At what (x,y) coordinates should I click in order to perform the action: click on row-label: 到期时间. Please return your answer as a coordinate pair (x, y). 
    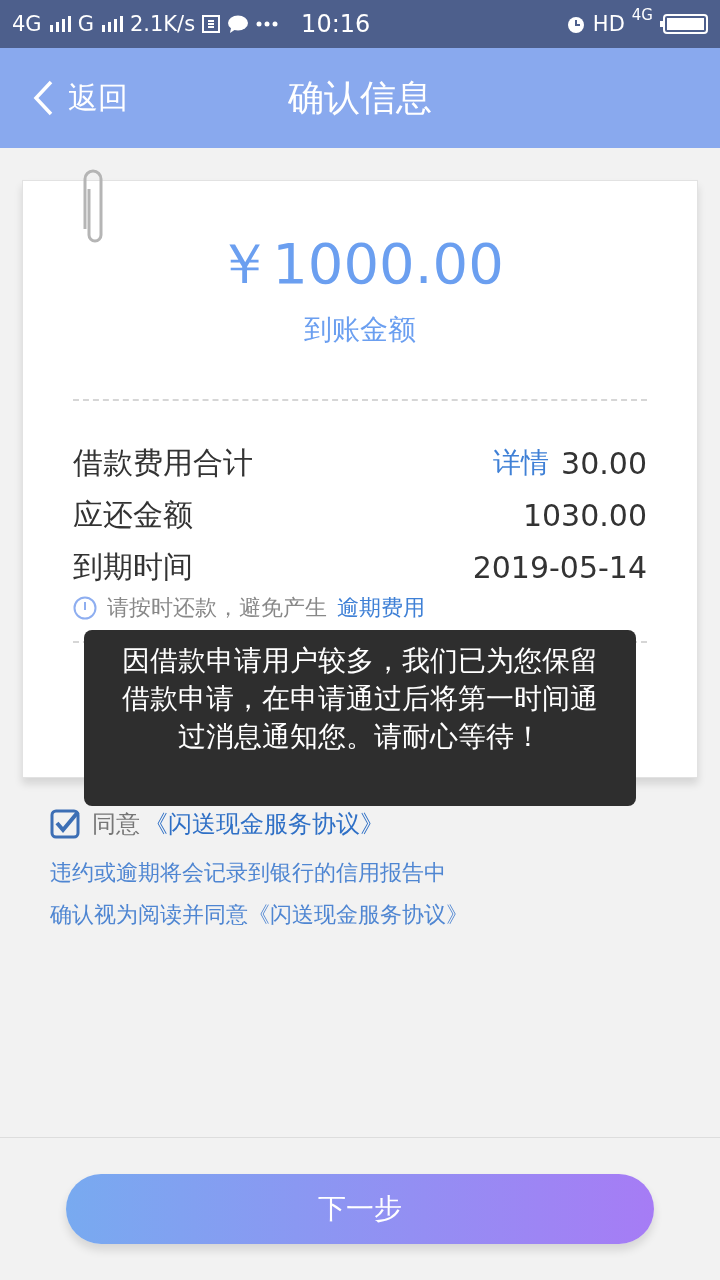
    Looking at the image, I should click on (133, 566).